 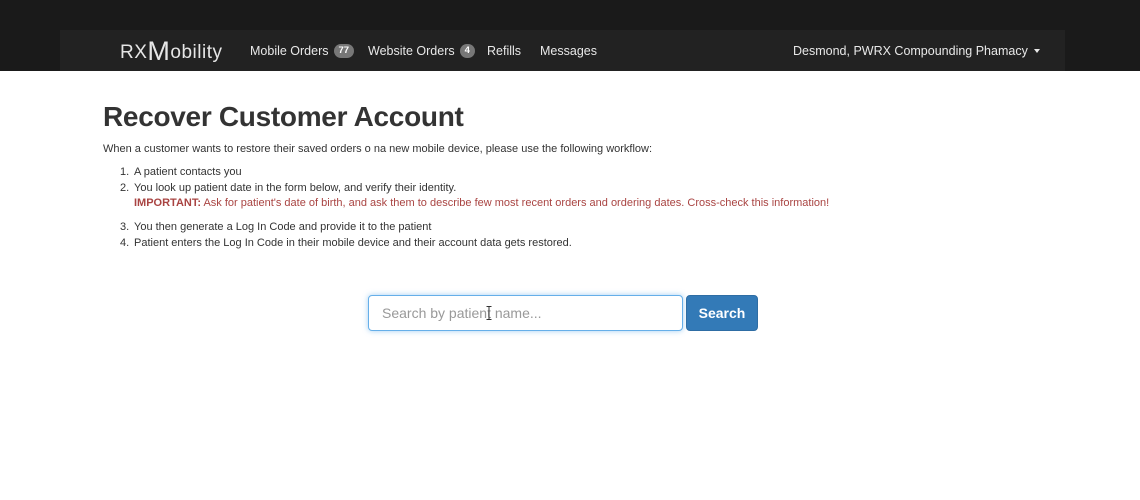 What do you see at coordinates (283, 116) in the screenshot?
I see `page-title: Recover Customer Account` at bounding box center [283, 116].